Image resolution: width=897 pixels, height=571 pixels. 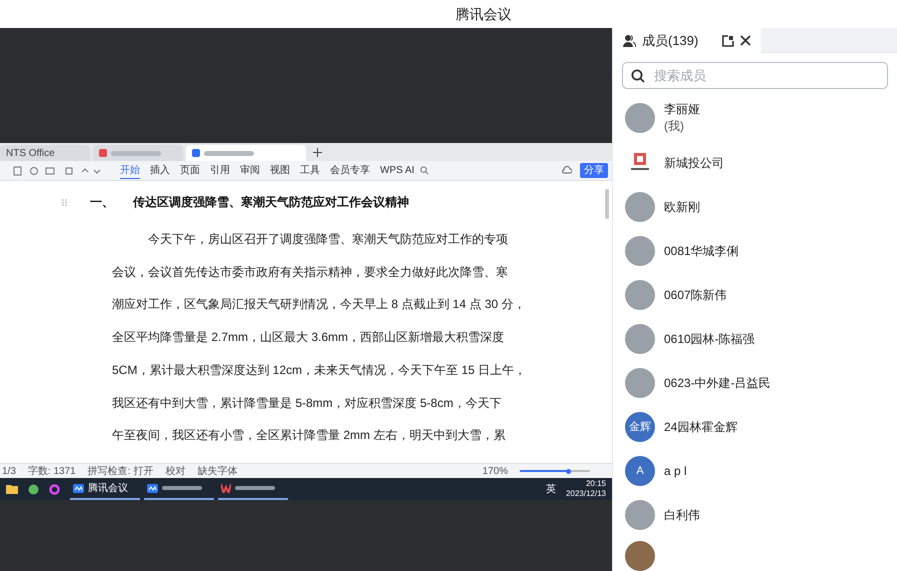 What do you see at coordinates (105, 489) in the screenshot?
I see `taskbar-app: 腾讯会议` at bounding box center [105, 489].